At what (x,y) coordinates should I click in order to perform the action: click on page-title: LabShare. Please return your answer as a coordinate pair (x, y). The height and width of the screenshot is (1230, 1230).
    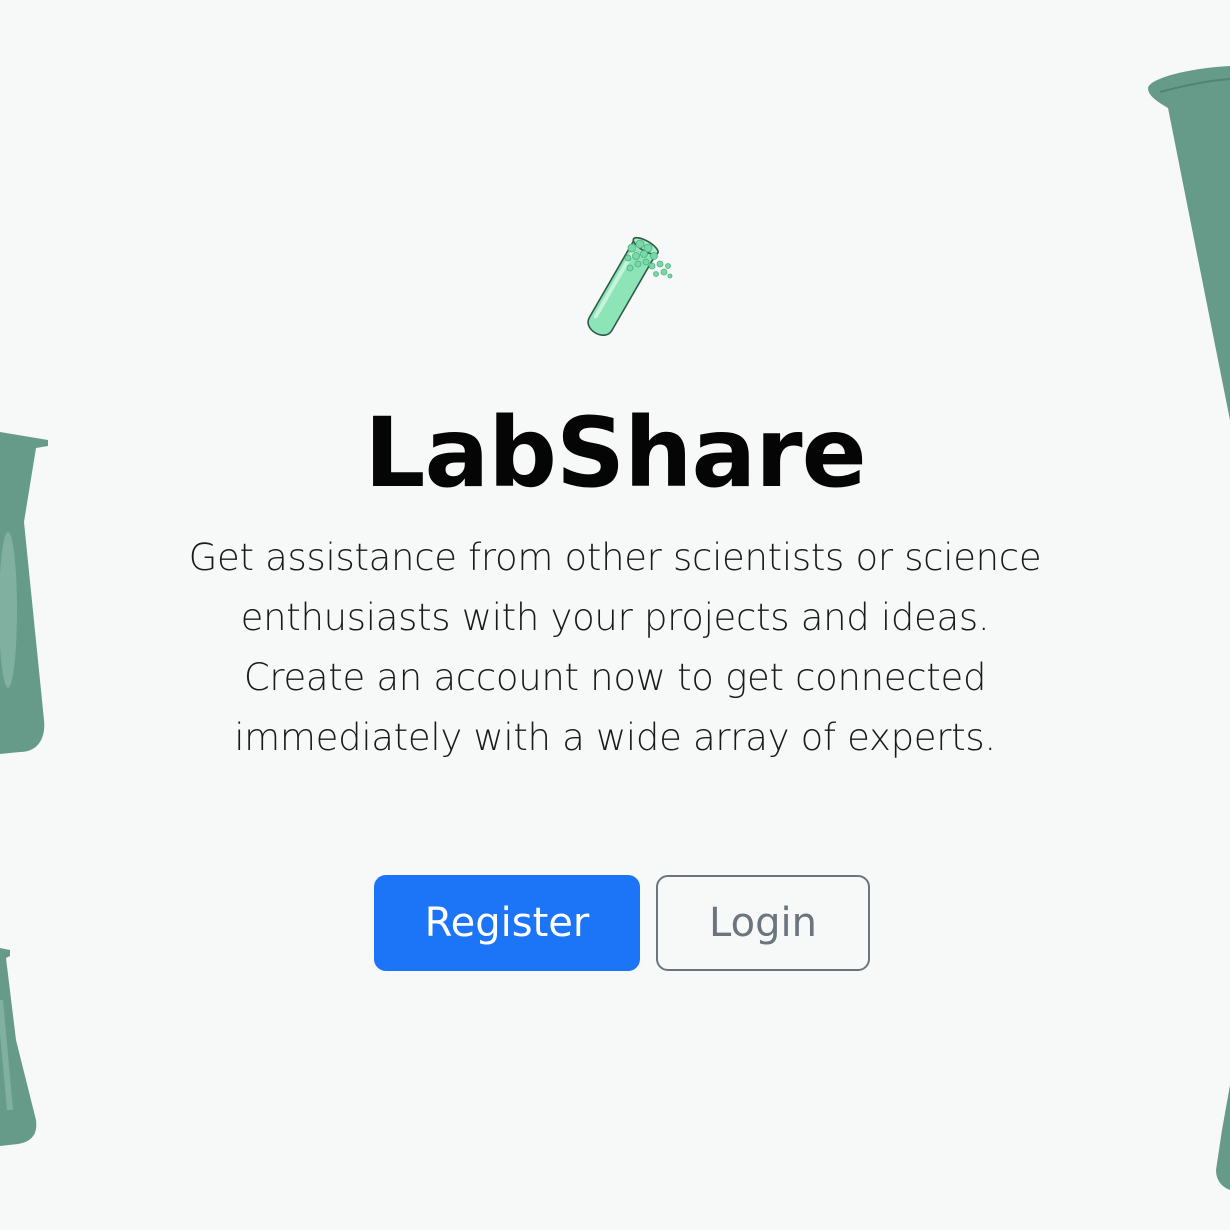
    Looking at the image, I should click on (615, 453).